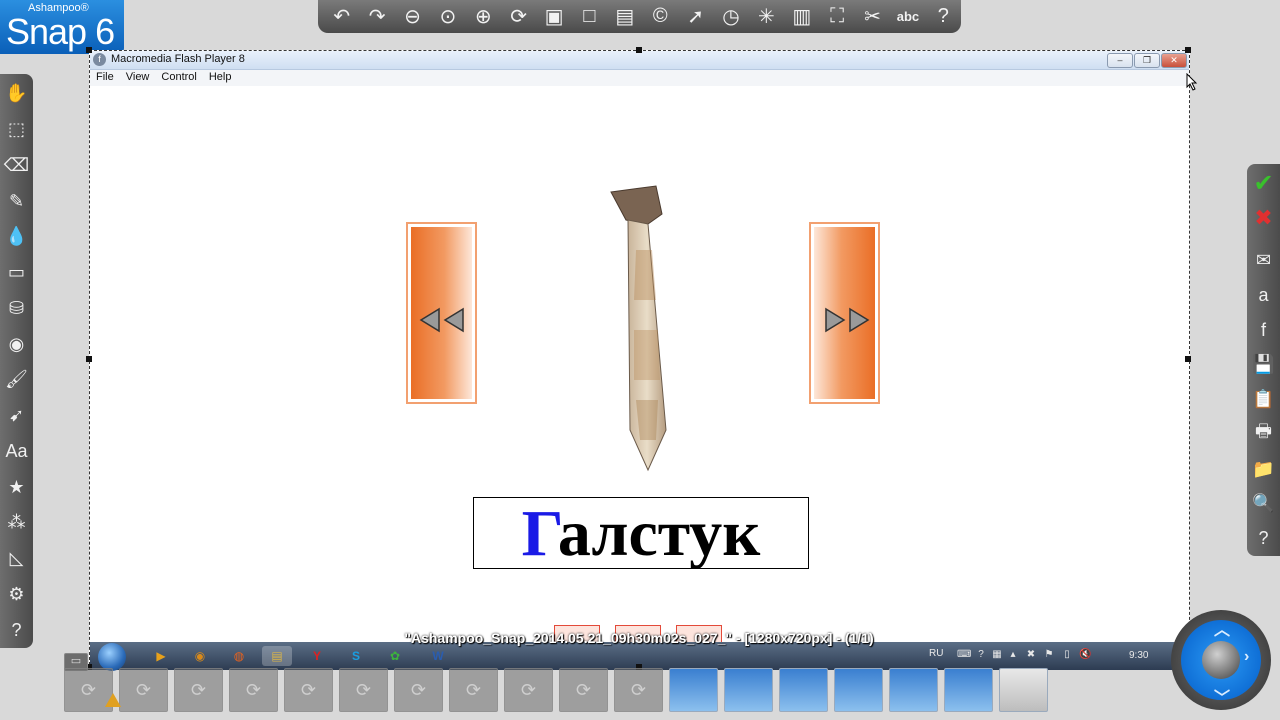 This screenshot has height=720, width=1280. What do you see at coordinates (641, 533) in the screenshot?
I see `word-card: Галстук` at bounding box center [641, 533].